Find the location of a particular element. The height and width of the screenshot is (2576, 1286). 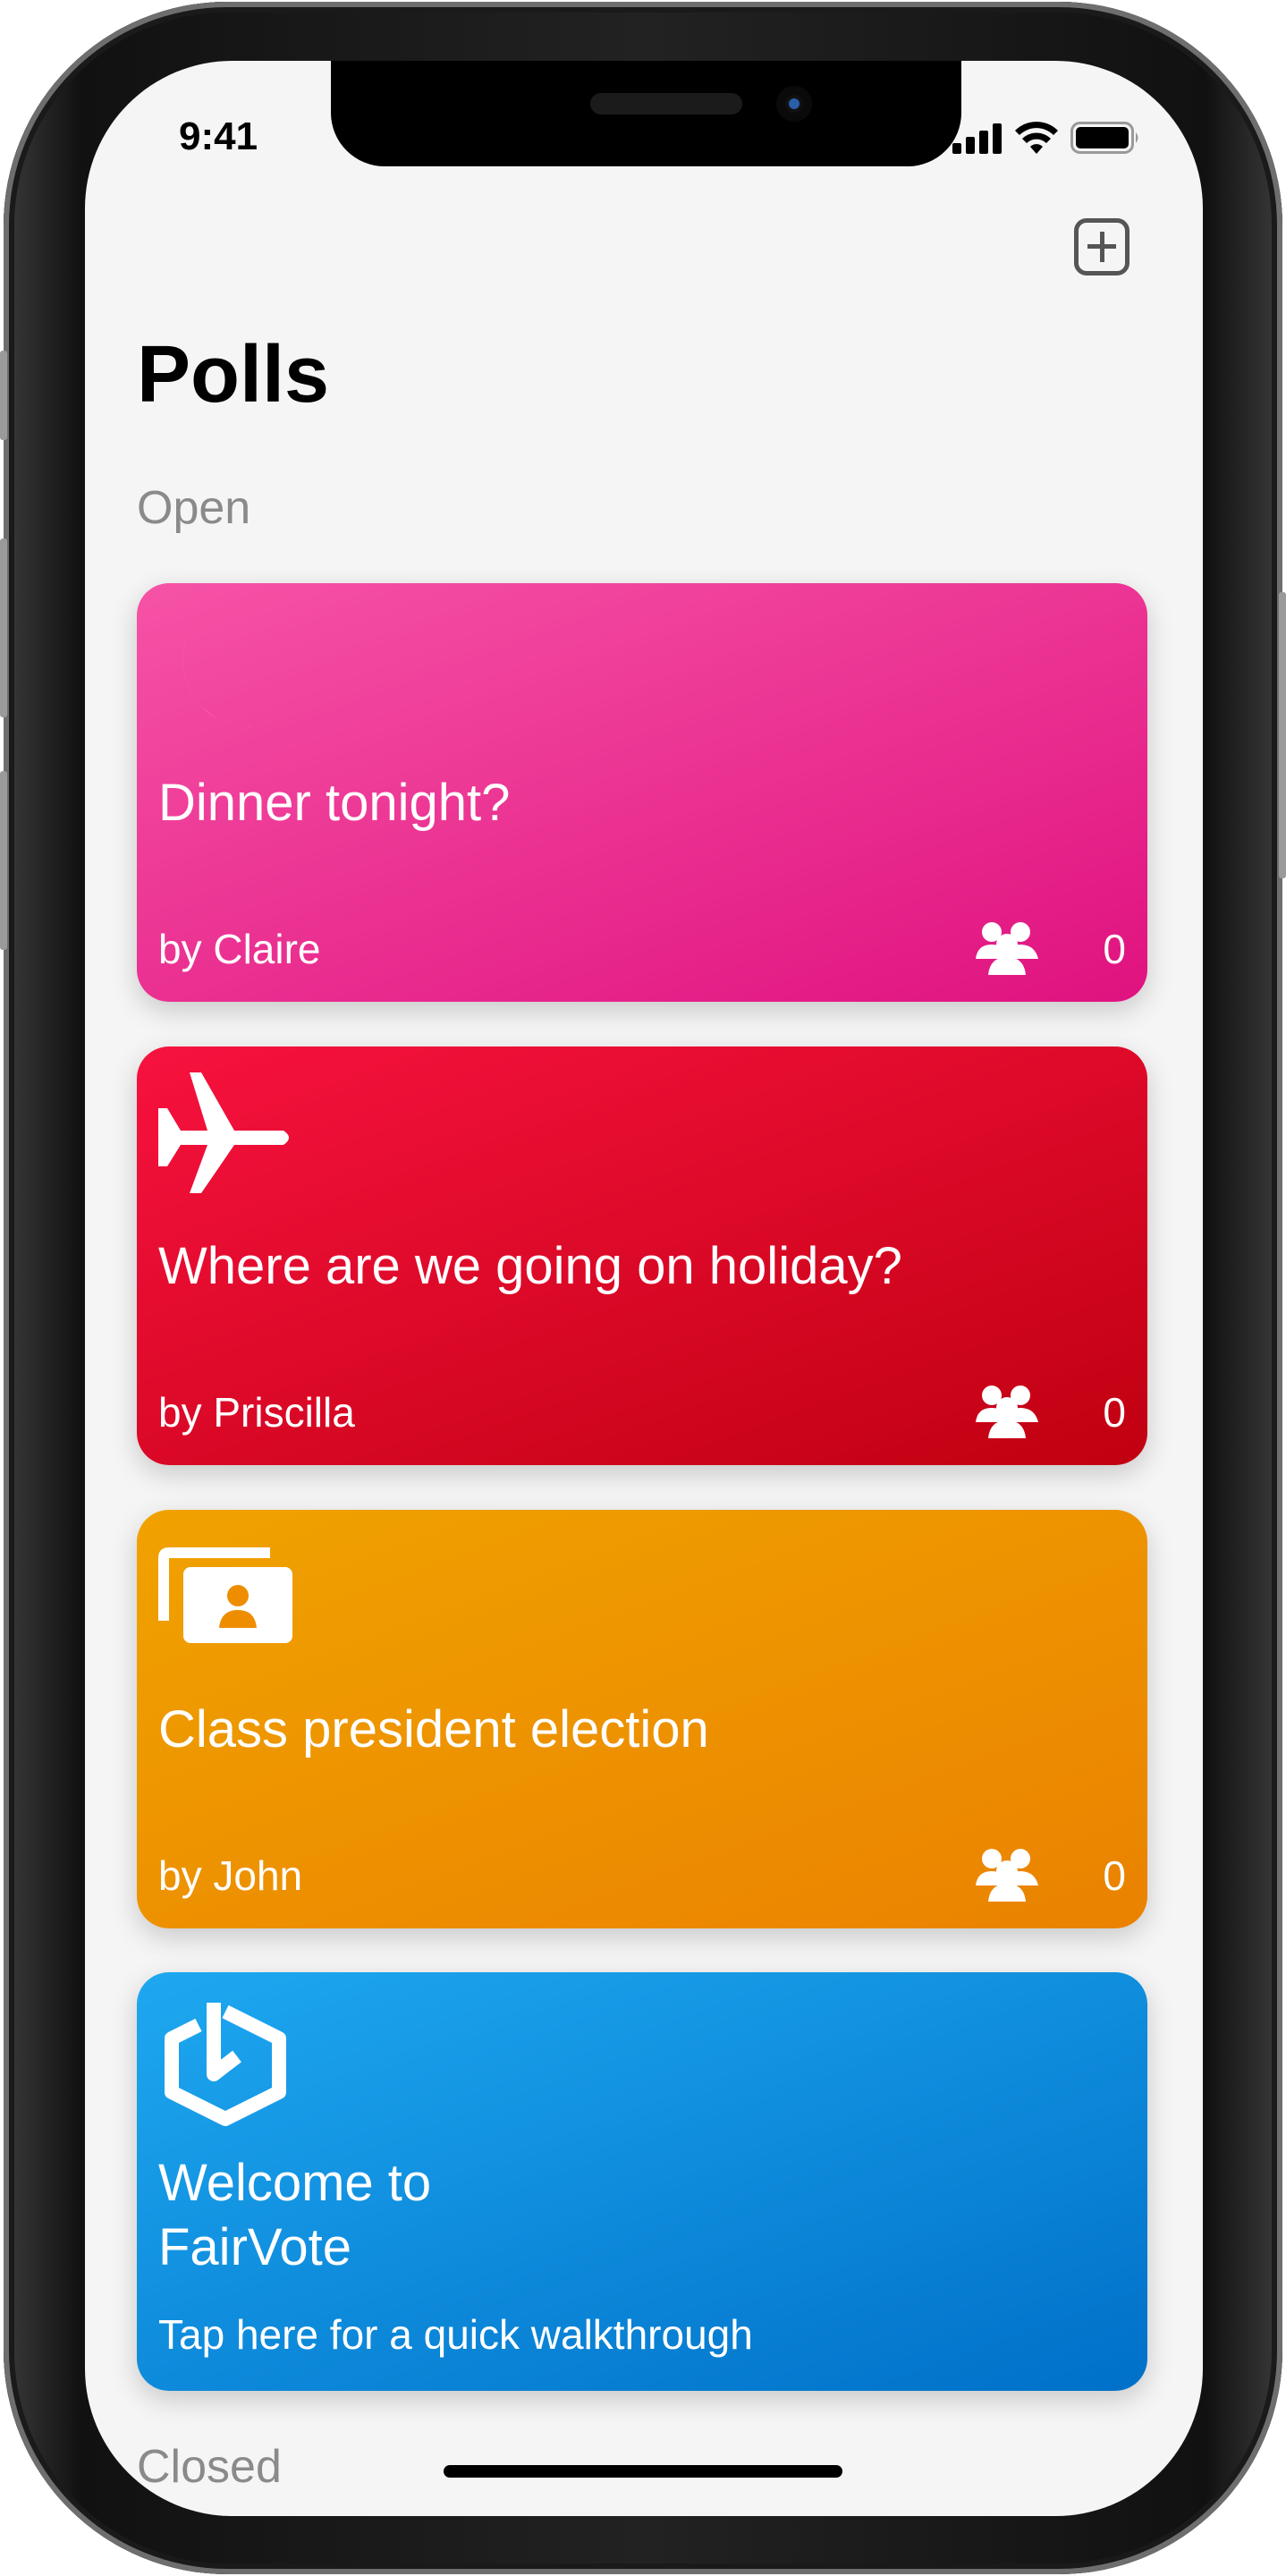

poll-author: by John is located at coordinates (230, 1875).